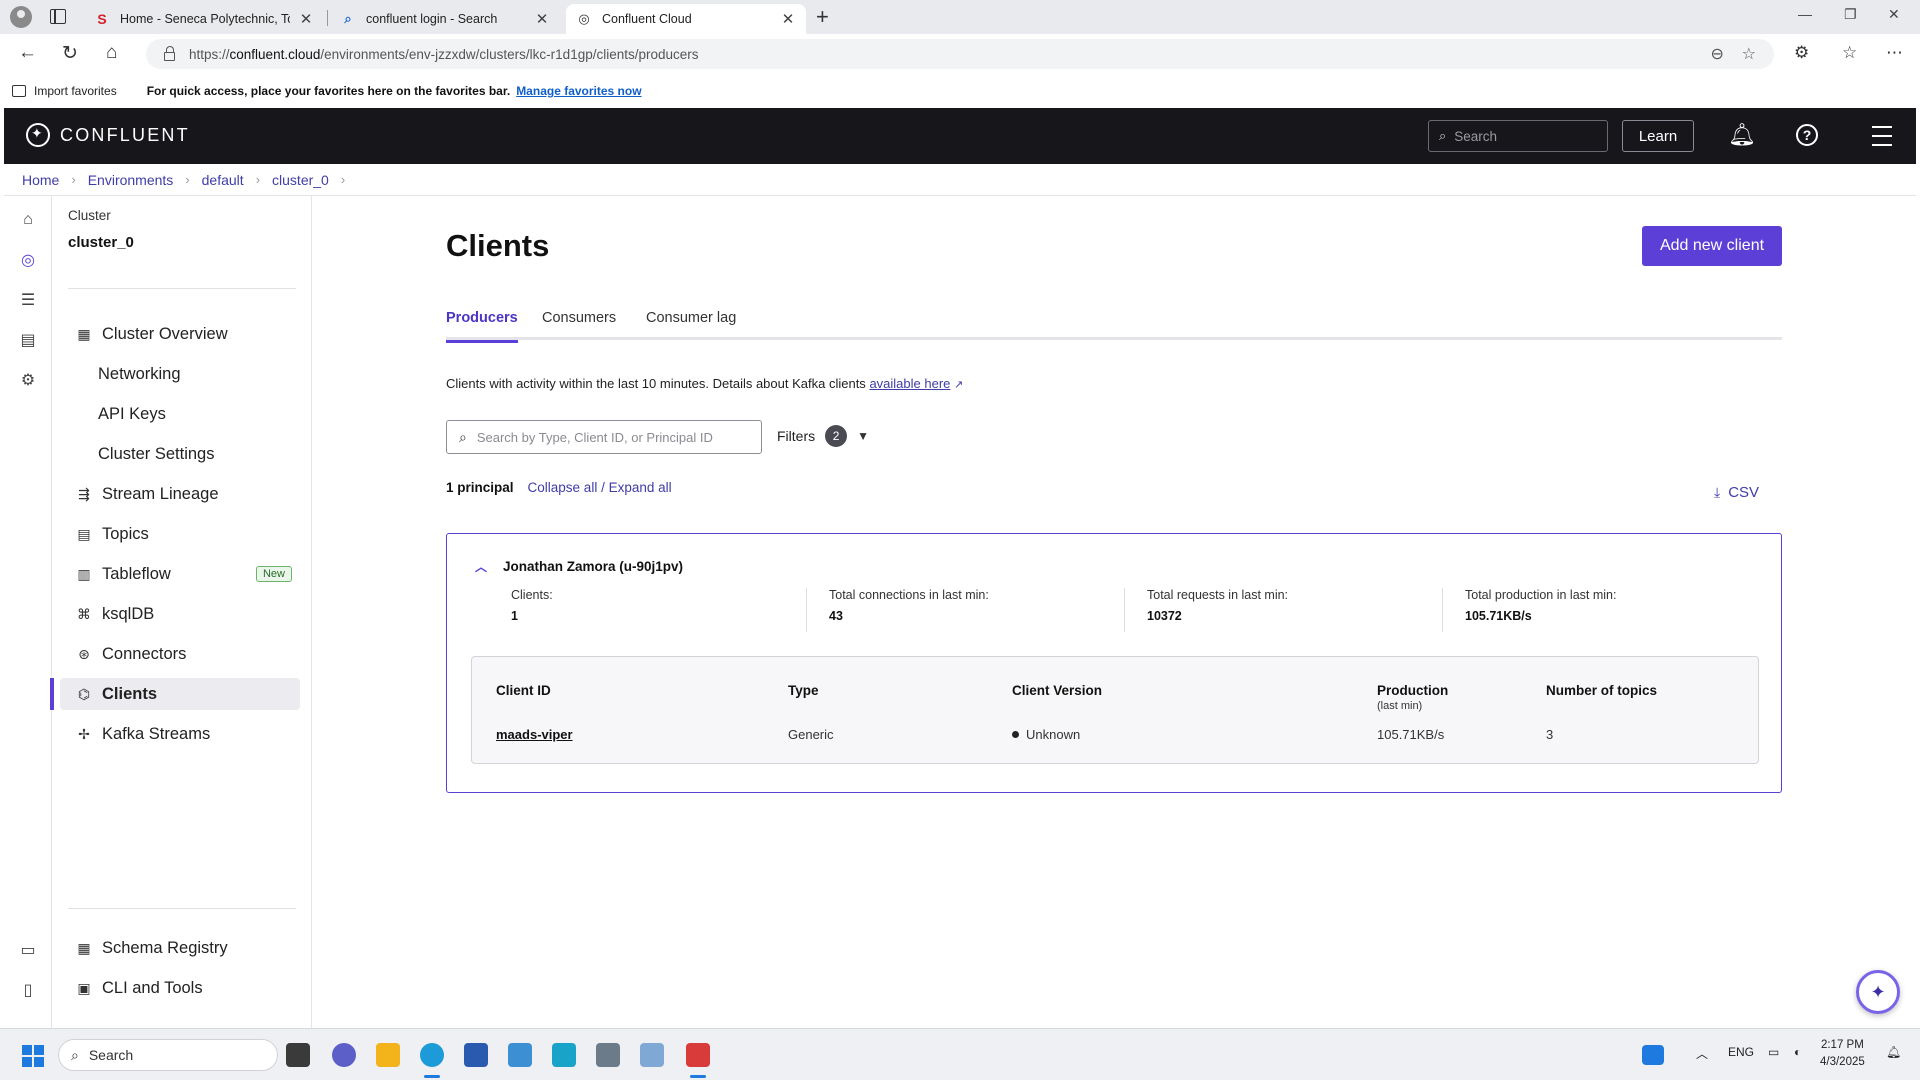 This screenshot has width=1920, height=1080. Describe the element at coordinates (1850, 14) in the screenshot. I see `restore-icon: ❐` at that location.